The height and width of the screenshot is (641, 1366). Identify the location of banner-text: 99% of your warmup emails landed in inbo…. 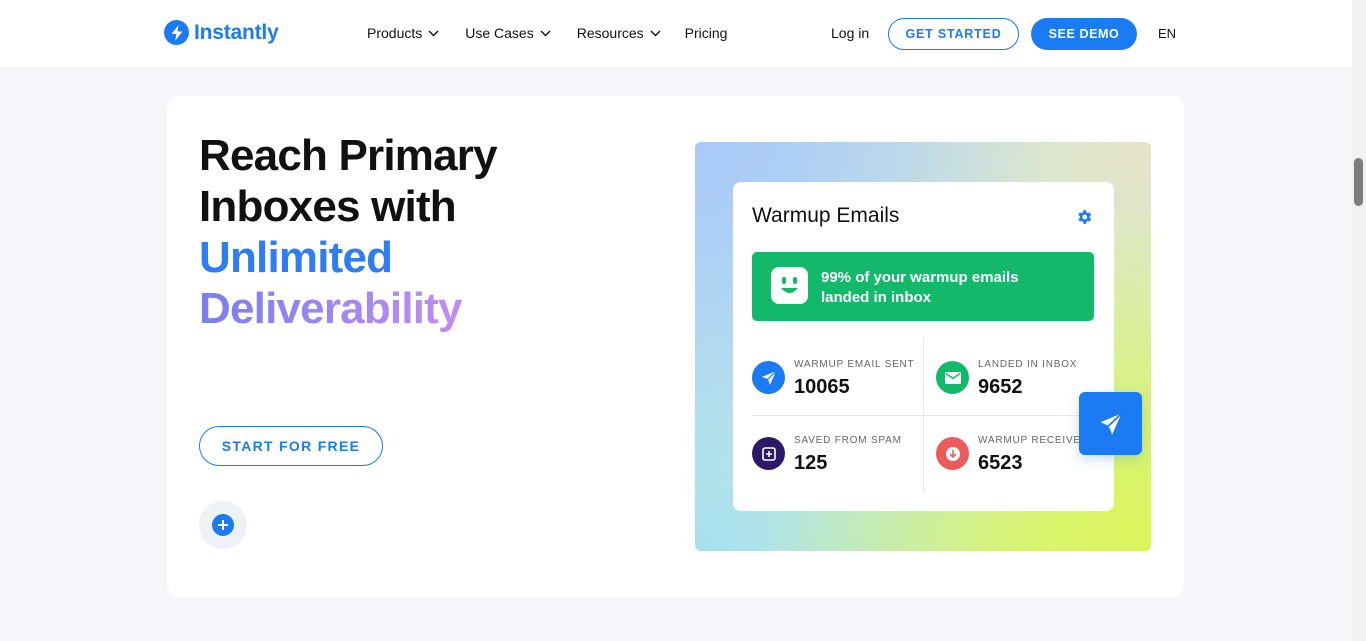
(951, 288).